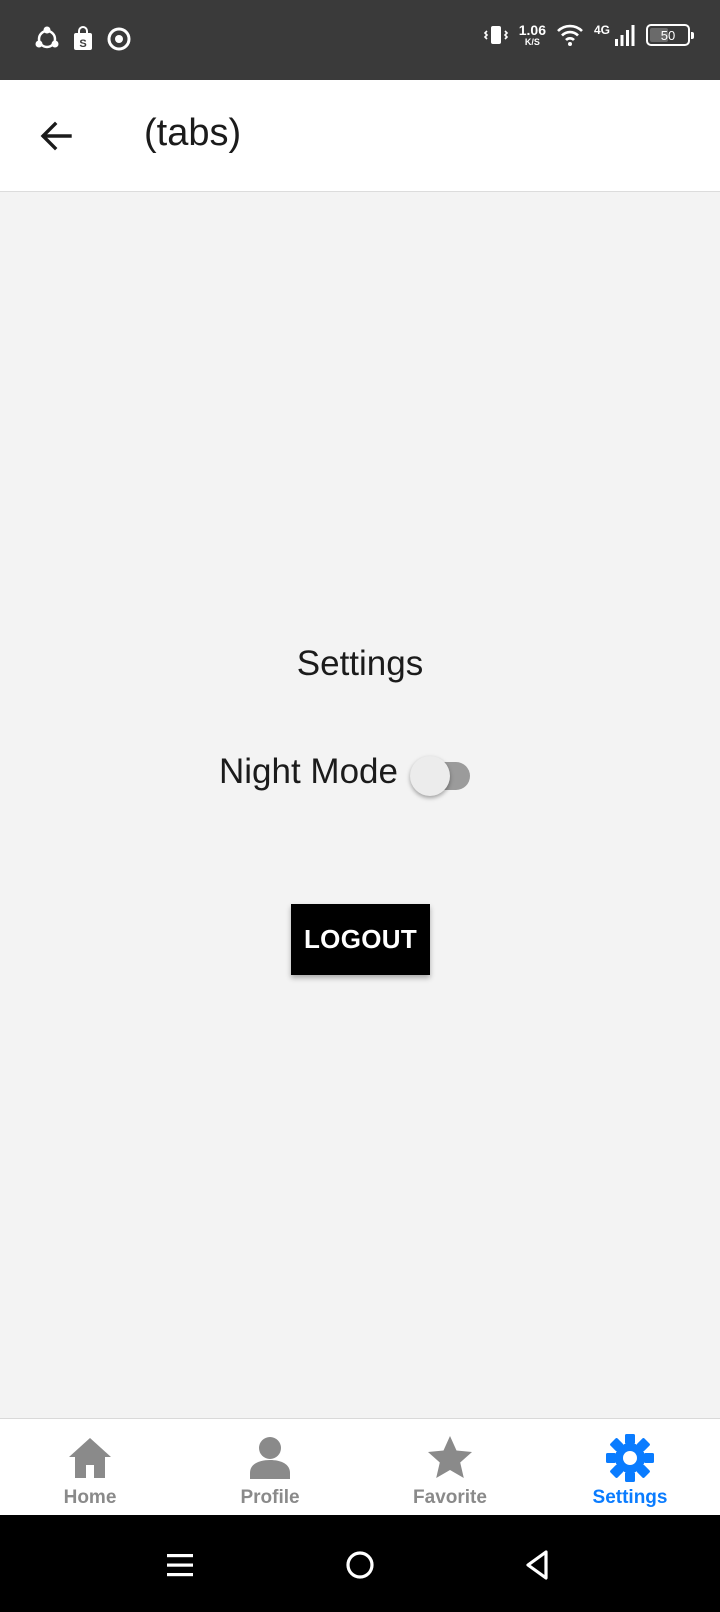  I want to click on gear-icon, so click(630, 1458).